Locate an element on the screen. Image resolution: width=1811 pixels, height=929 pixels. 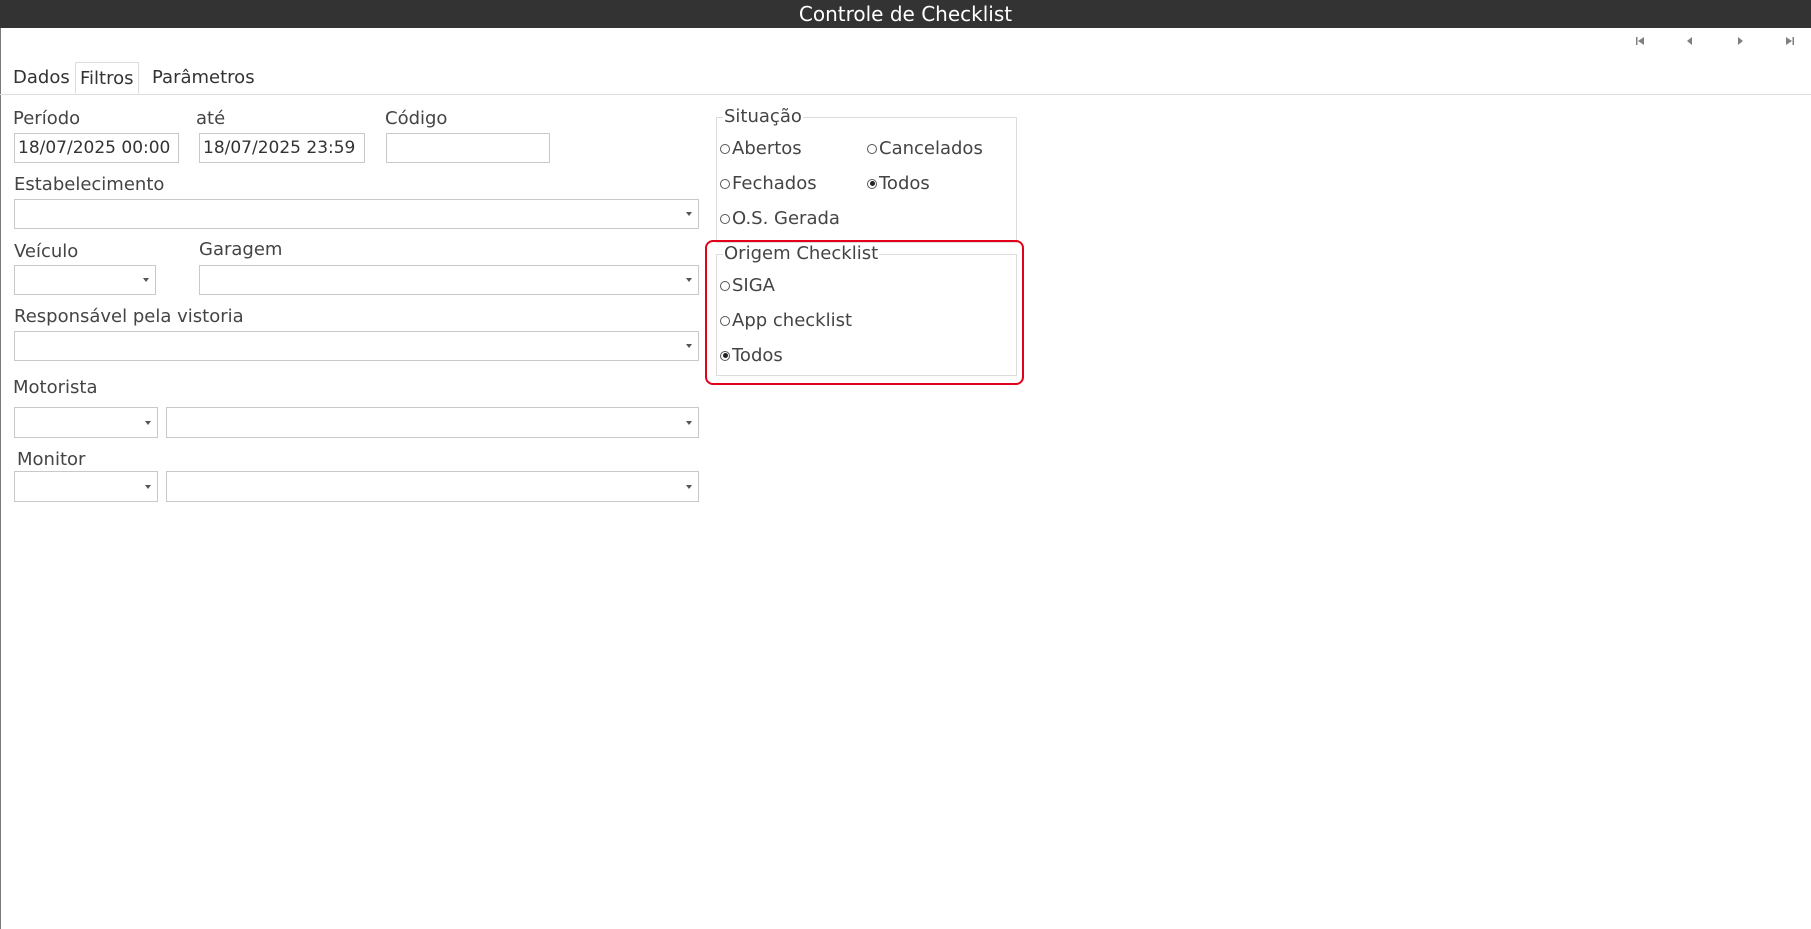
first-record-icon is located at coordinates (1640, 41).